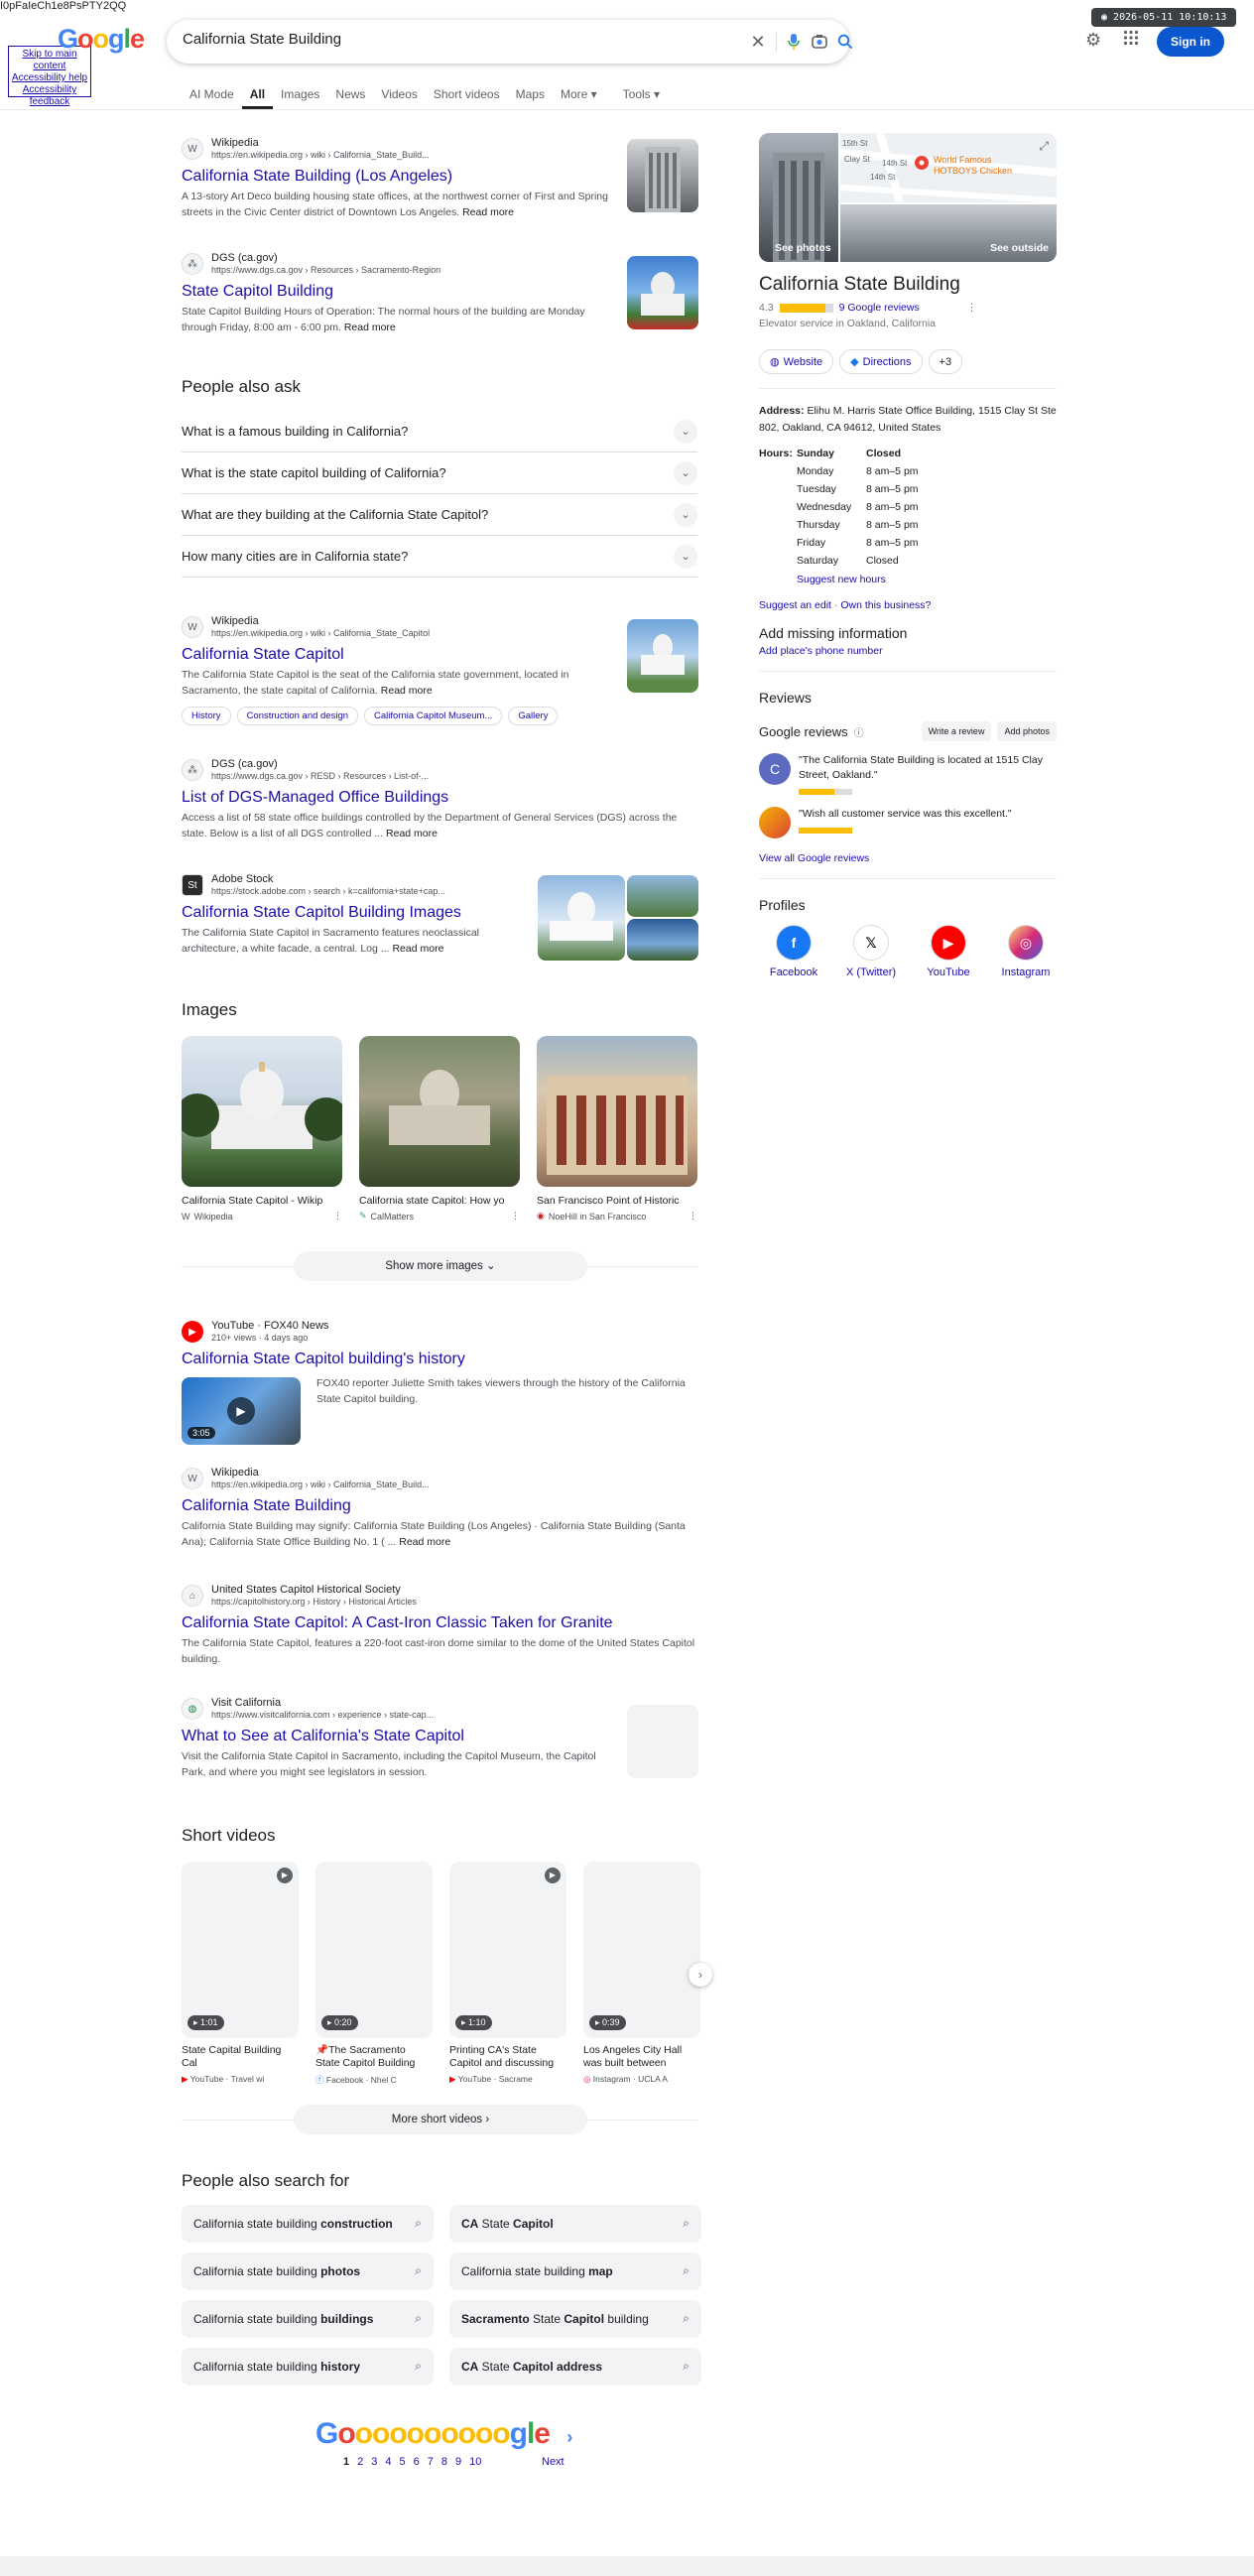 This screenshot has height=2576, width=1254. Describe the element at coordinates (1026, 952) in the screenshot. I see `profile-instagram: ◎ Instagram` at that location.